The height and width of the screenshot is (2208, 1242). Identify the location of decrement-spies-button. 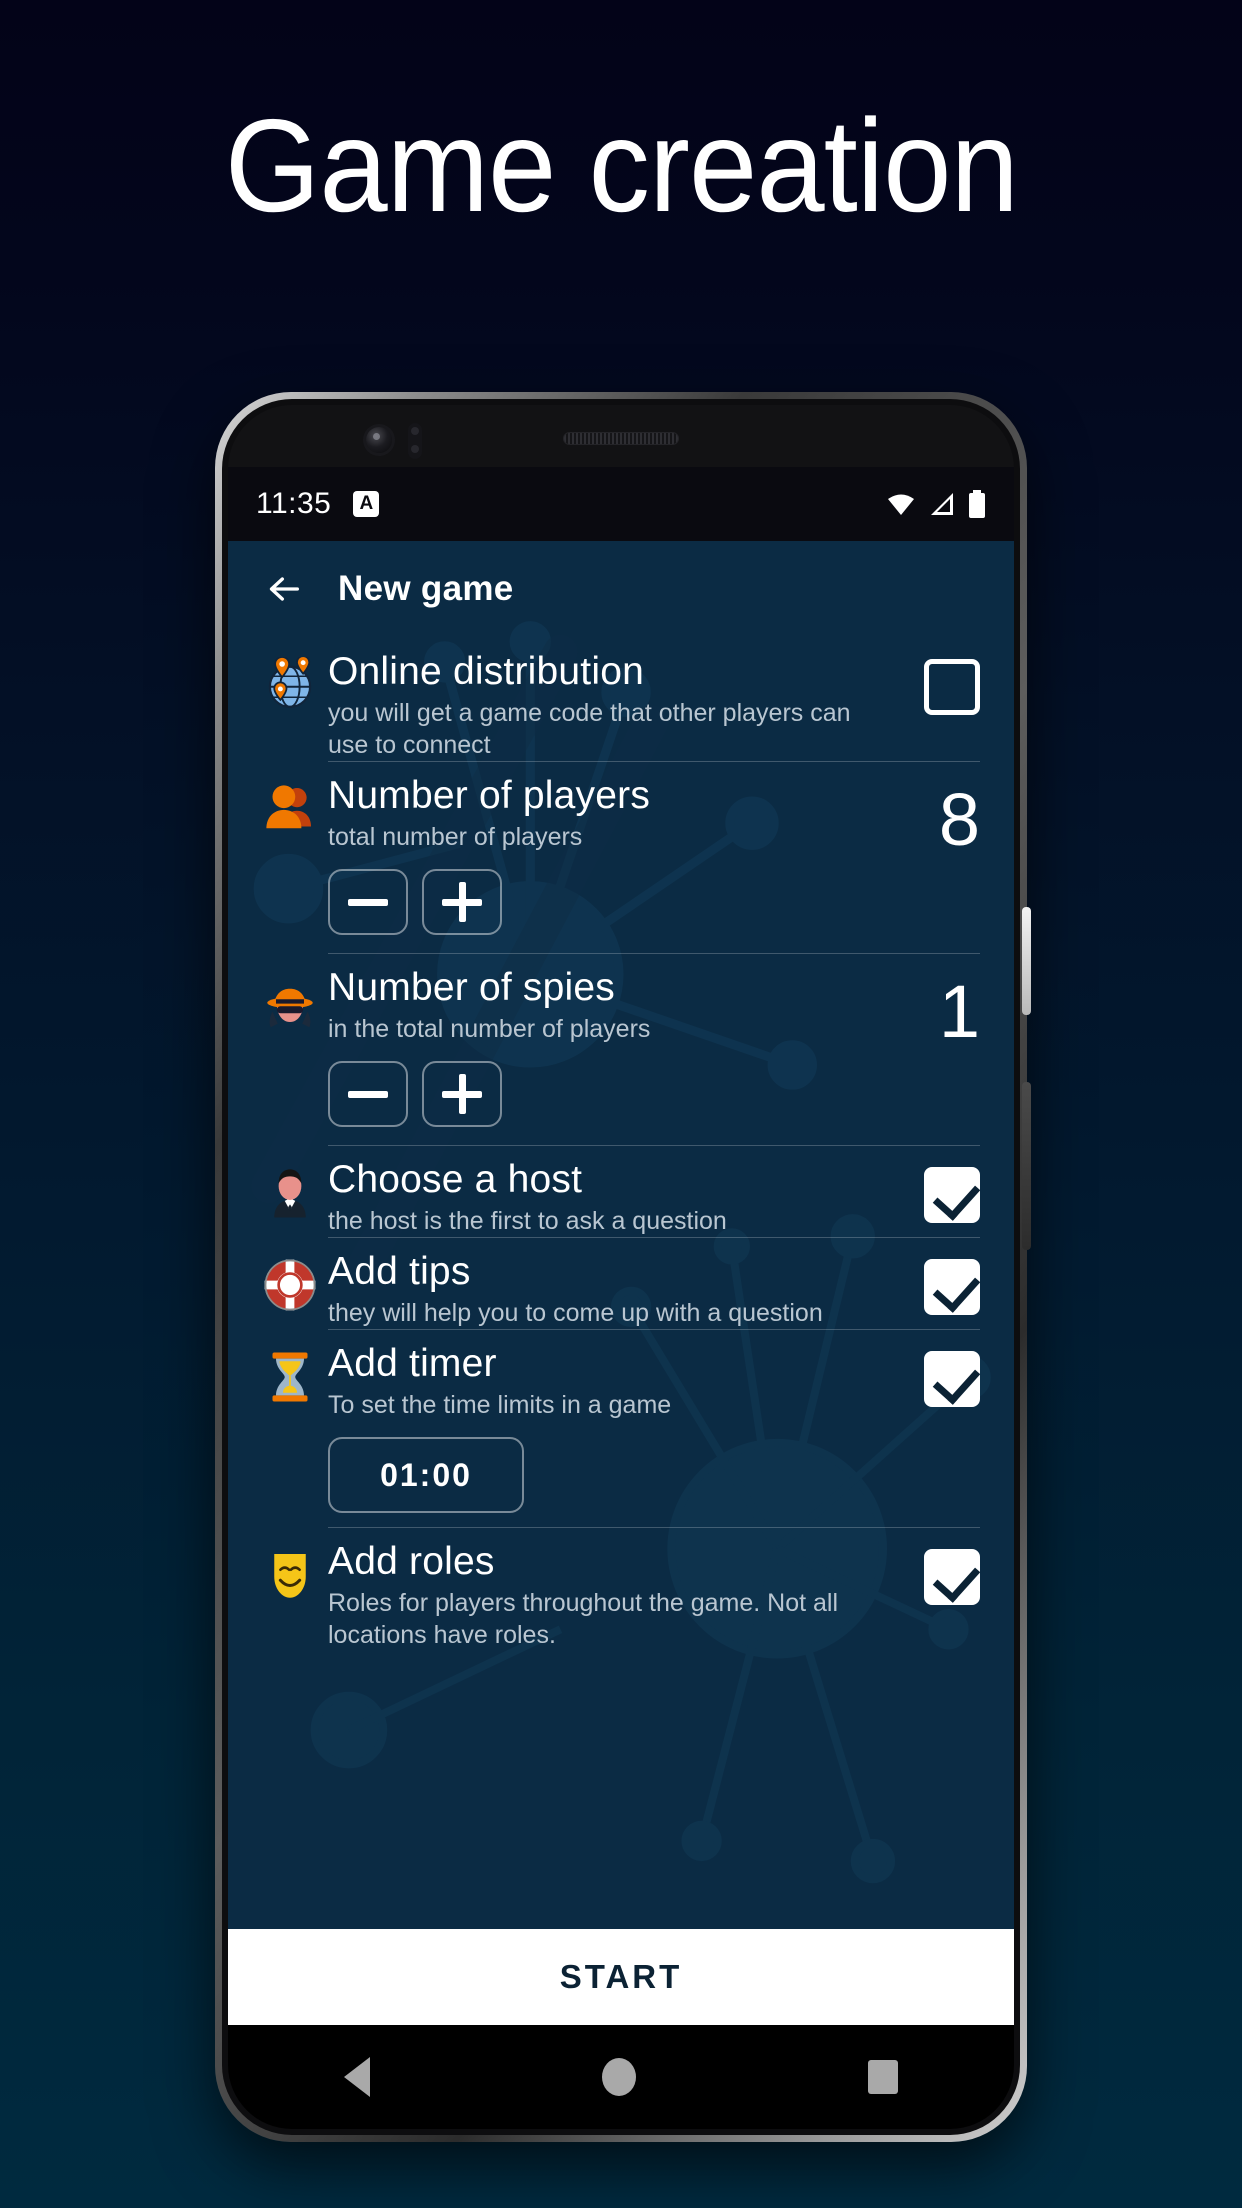
(368, 1094).